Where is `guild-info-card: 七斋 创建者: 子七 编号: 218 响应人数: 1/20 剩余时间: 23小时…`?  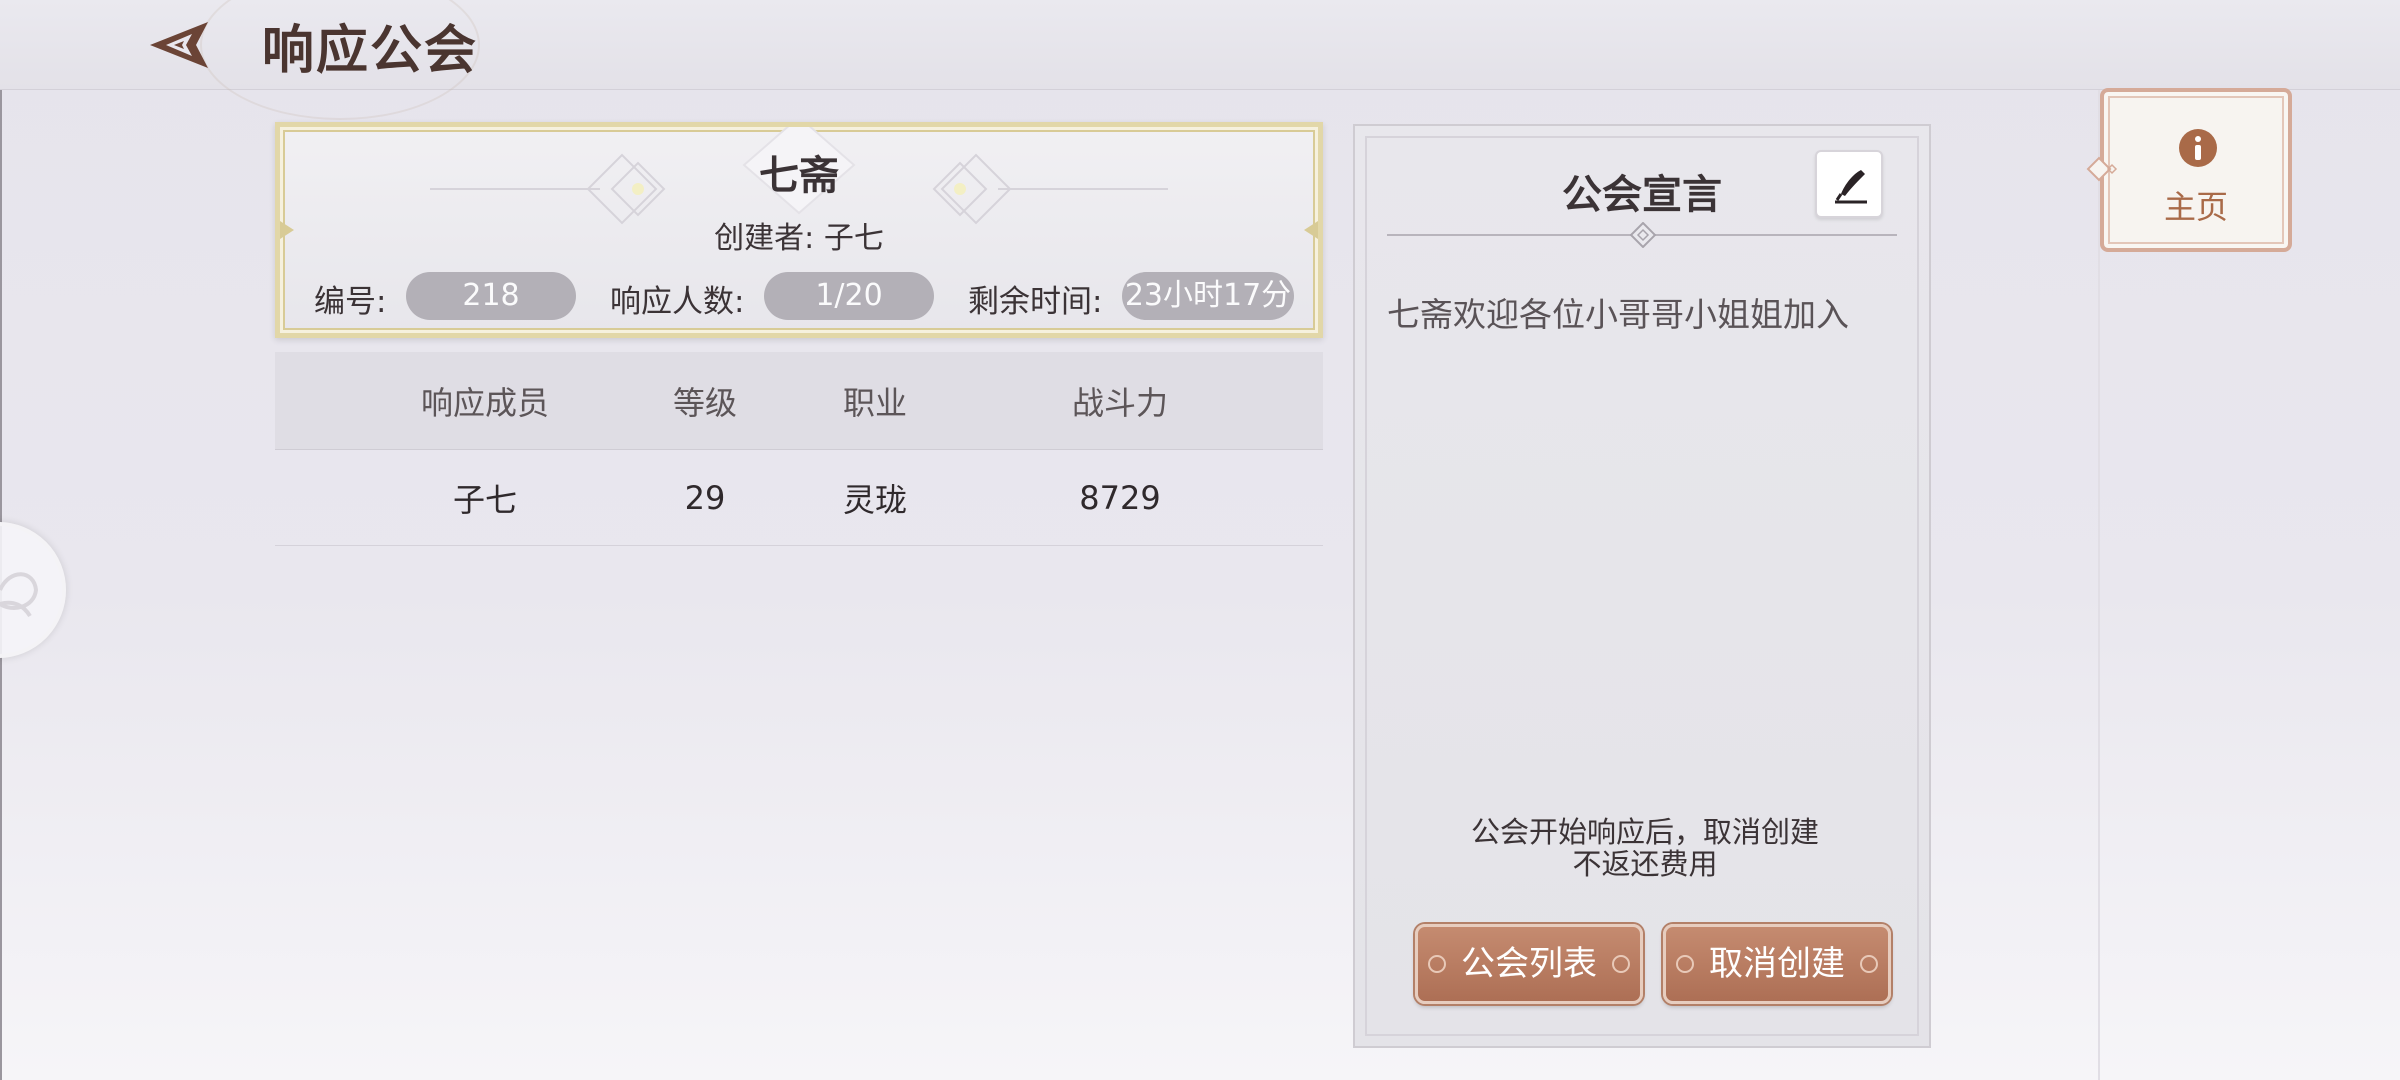 guild-info-card: 七斋 创建者: 子七 编号: 218 响应人数: 1/20 剩余时间: 23小时… is located at coordinates (799, 230).